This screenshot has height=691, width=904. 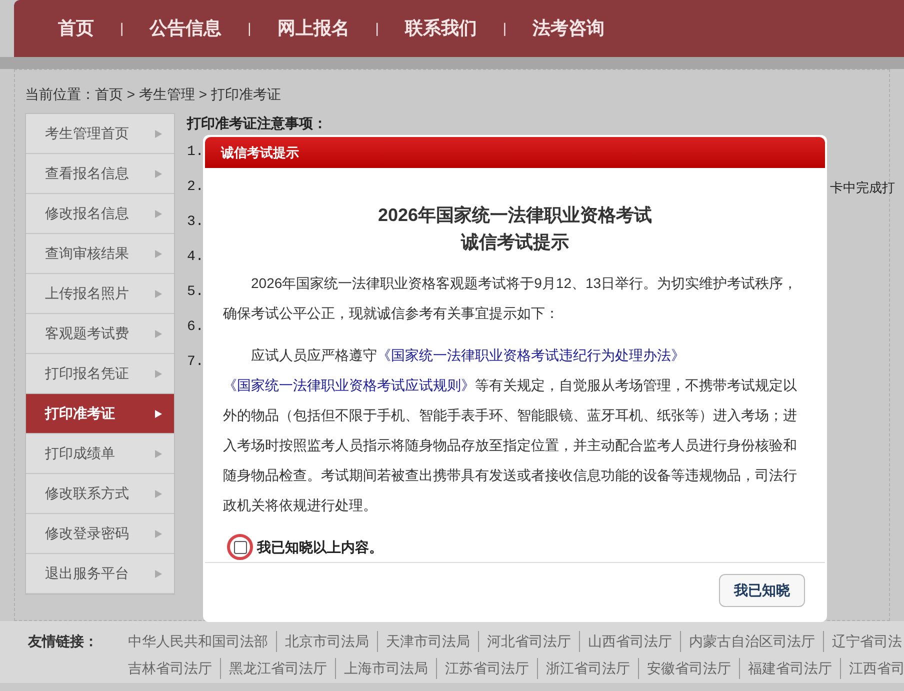 I want to click on breadcrumb: 当前位置：首页 > 考生管理 > 打印准考证, so click(x=153, y=94).